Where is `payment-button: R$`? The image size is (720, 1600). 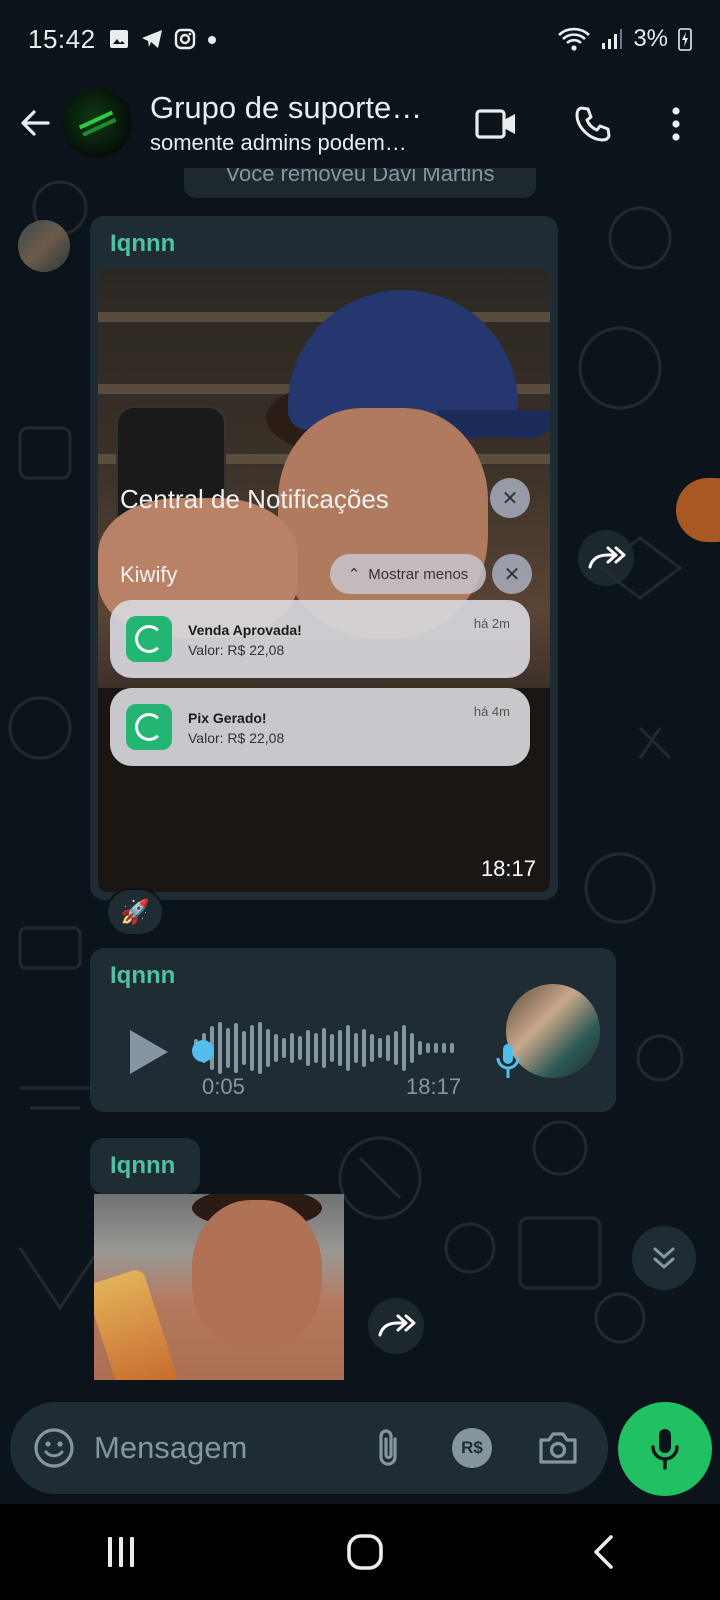
payment-button: R$ is located at coordinates (472, 1448).